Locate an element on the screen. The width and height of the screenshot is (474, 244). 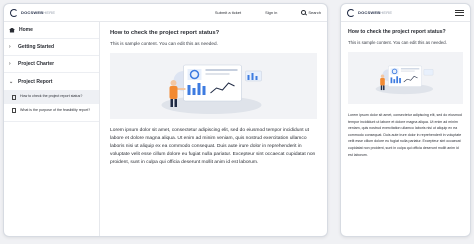
search-button: Search is located at coordinates (311, 12).